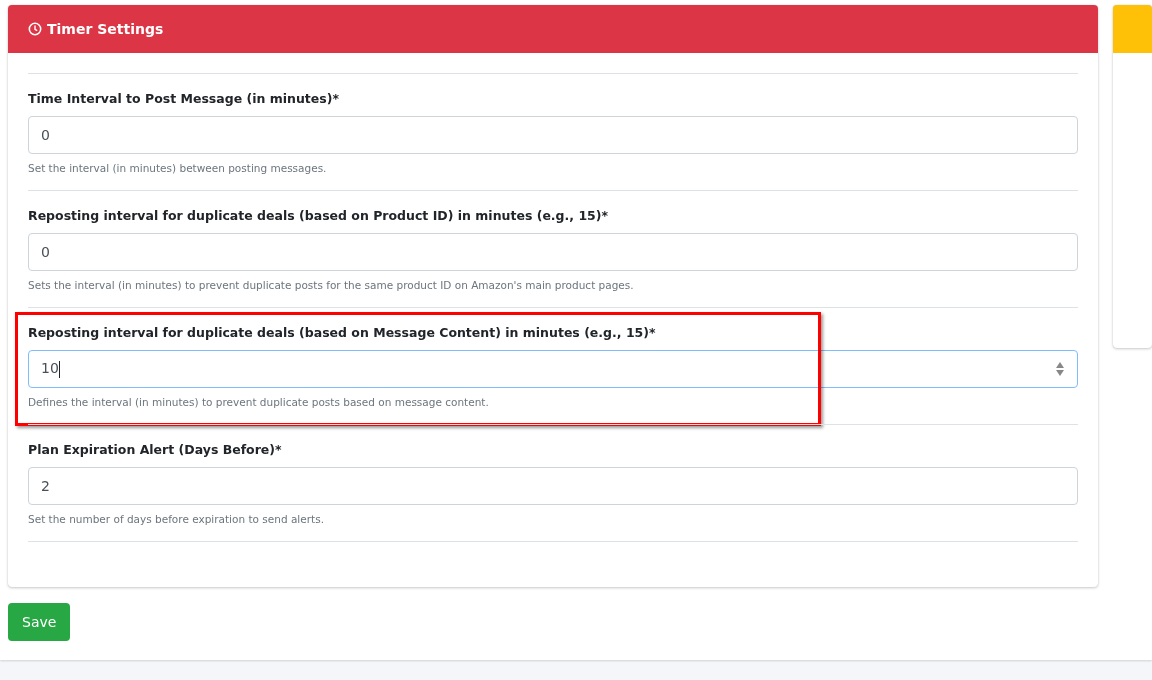  I want to click on number-input: 10, so click(553, 369).